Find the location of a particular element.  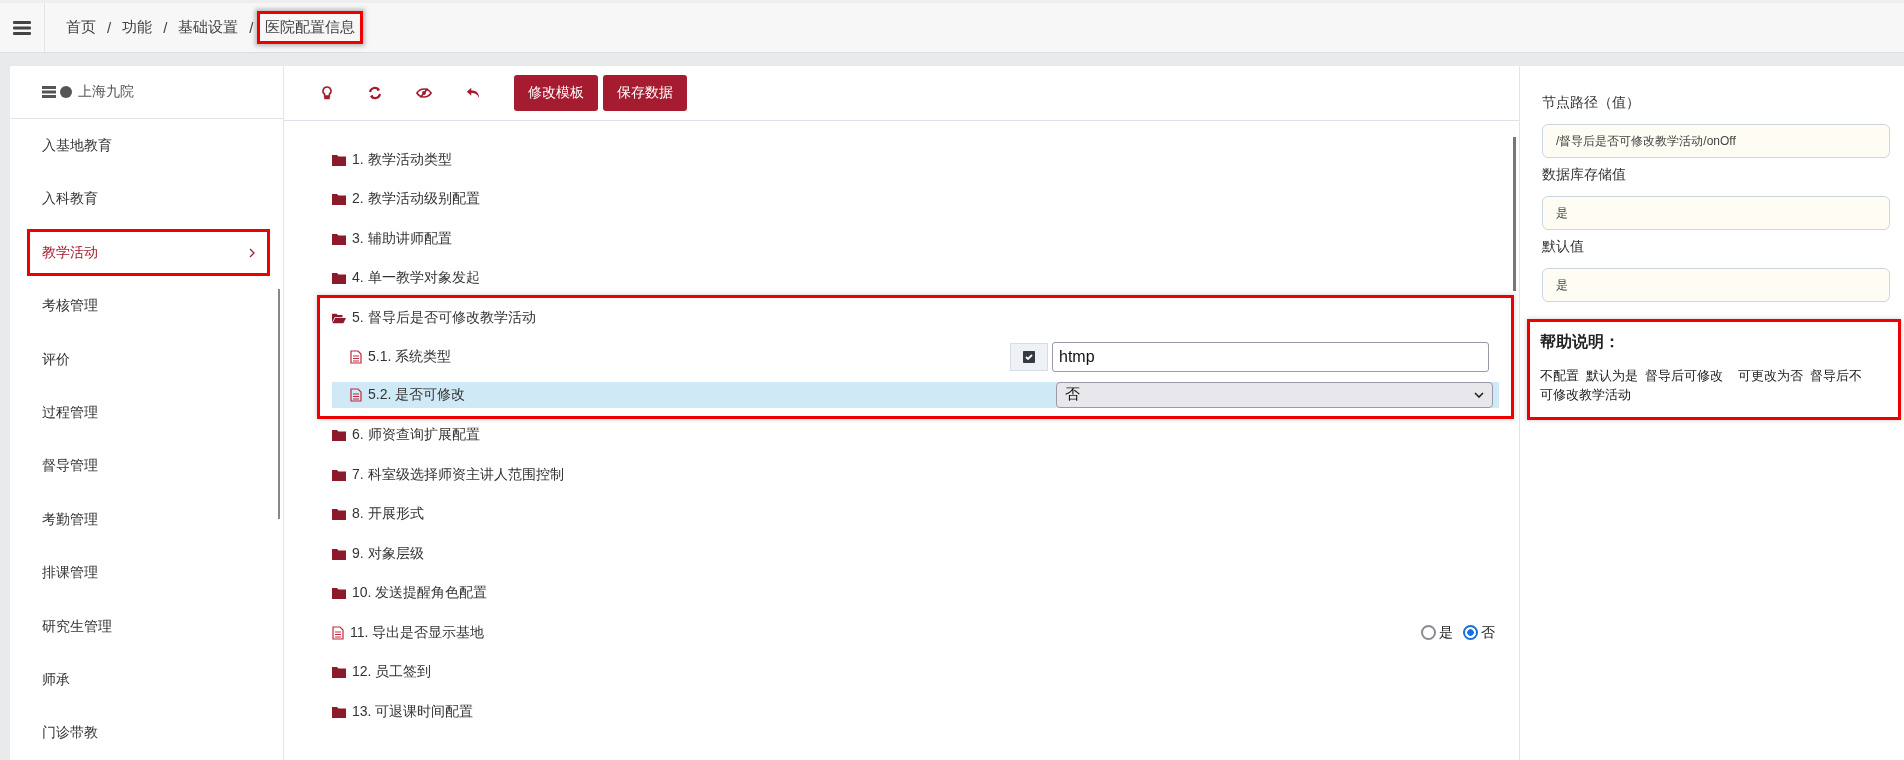

checkbox-addon is located at coordinates (1029, 356).